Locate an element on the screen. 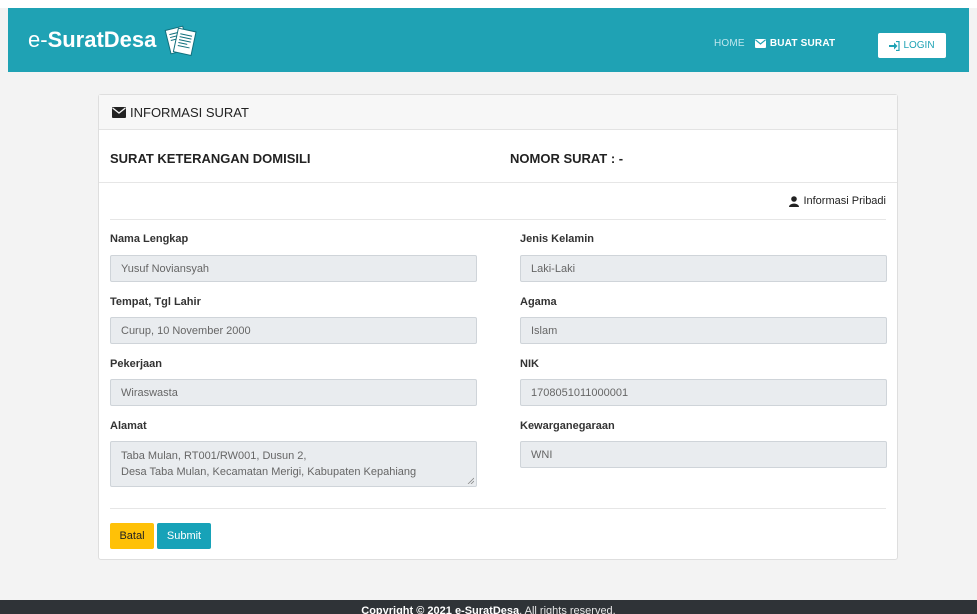 The height and width of the screenshot is (614, 977). brand-name: SuratDesa is located at coordinates (102, 39).